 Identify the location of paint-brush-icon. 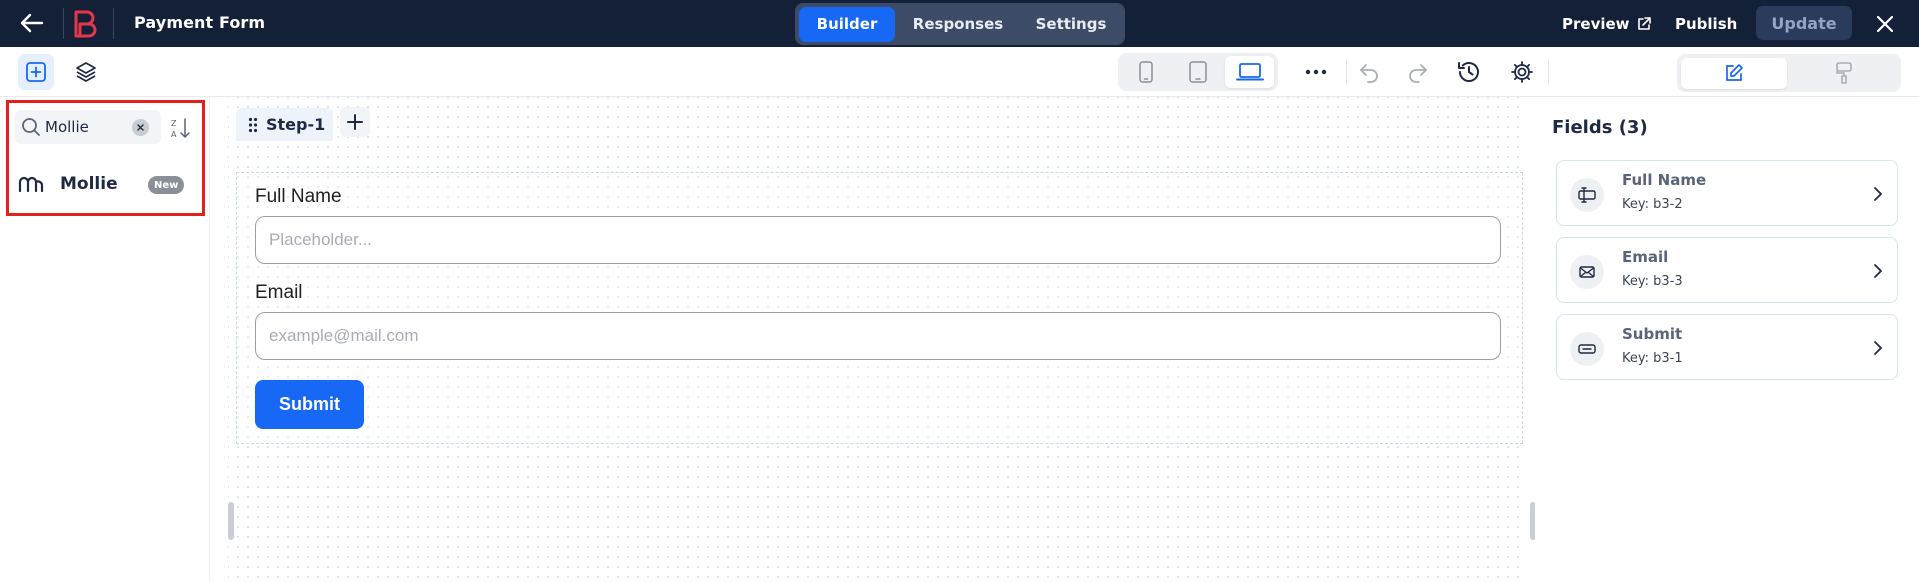
(1844, 73).